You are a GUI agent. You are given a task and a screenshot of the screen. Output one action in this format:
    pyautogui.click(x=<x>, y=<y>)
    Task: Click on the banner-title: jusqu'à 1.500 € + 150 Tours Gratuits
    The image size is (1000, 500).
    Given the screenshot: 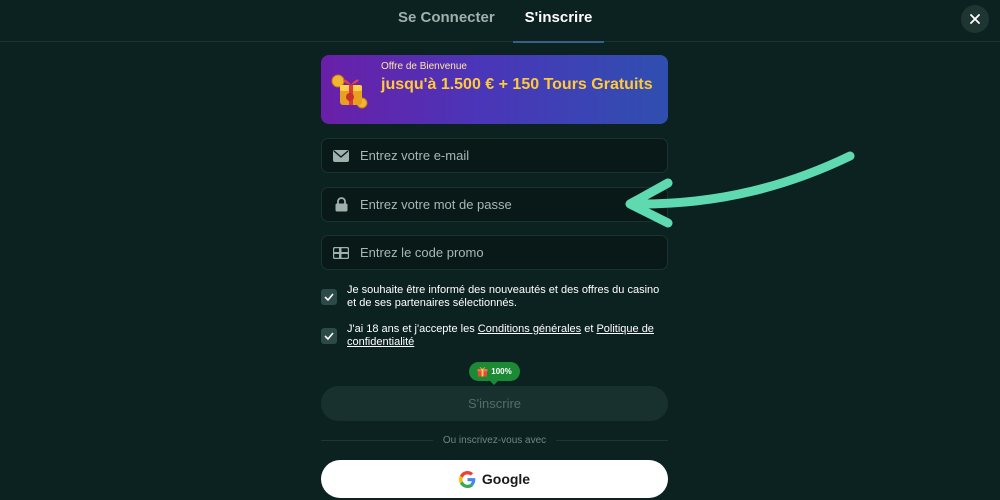 What is the action you would take?
    pyautogui.click(x=517, y=84)
    